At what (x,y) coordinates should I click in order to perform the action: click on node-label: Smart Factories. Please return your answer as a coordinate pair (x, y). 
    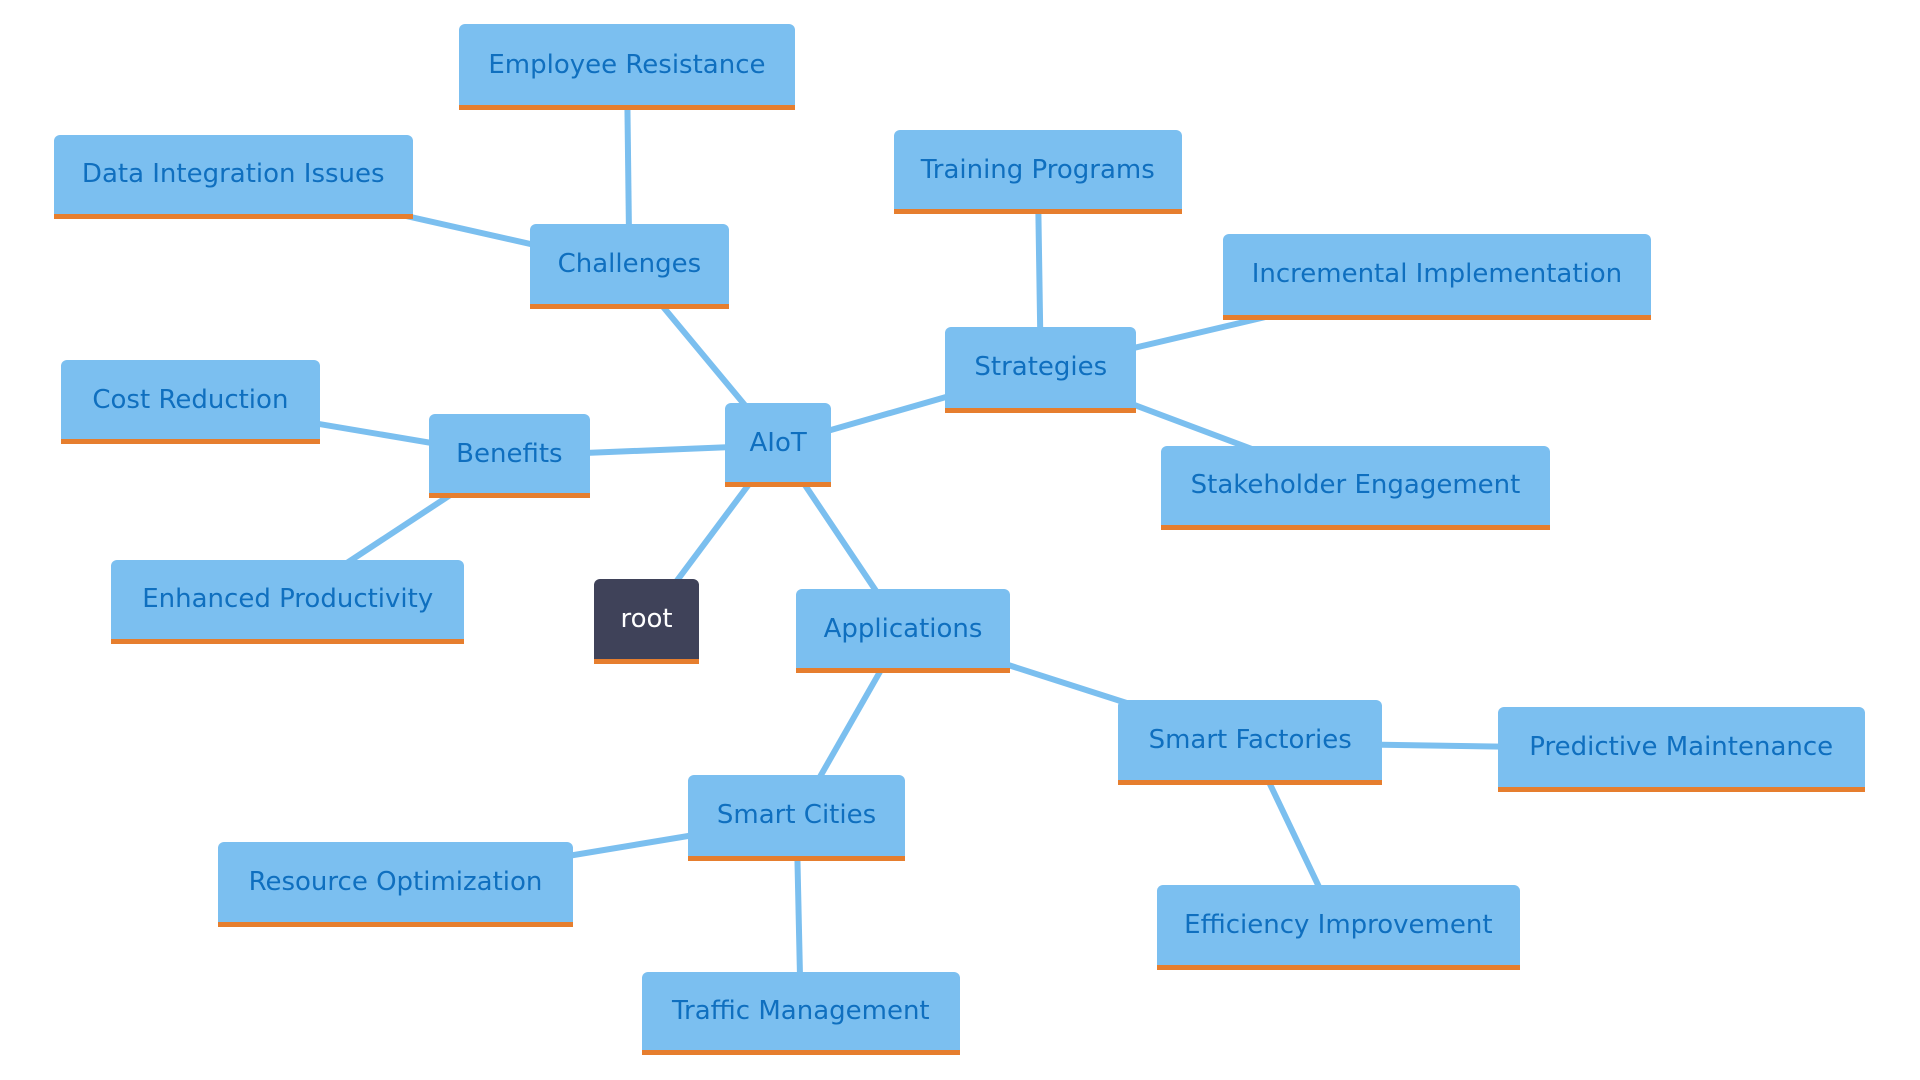
    Looking at the image, I should click on (1250, 740).